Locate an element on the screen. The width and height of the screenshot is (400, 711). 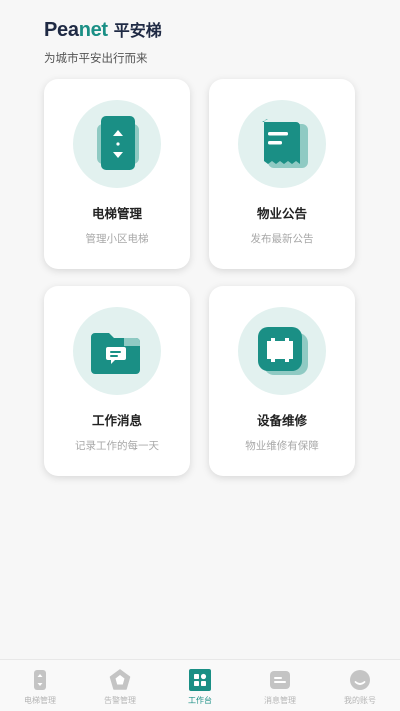
brand-logo: Peanet is located at coordinates (76, 30).